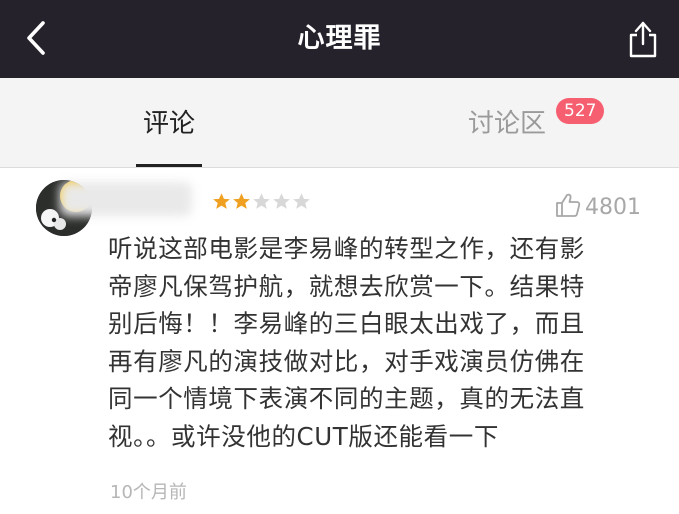  I want to click on page-title: 心理罪, so click(339, 38).